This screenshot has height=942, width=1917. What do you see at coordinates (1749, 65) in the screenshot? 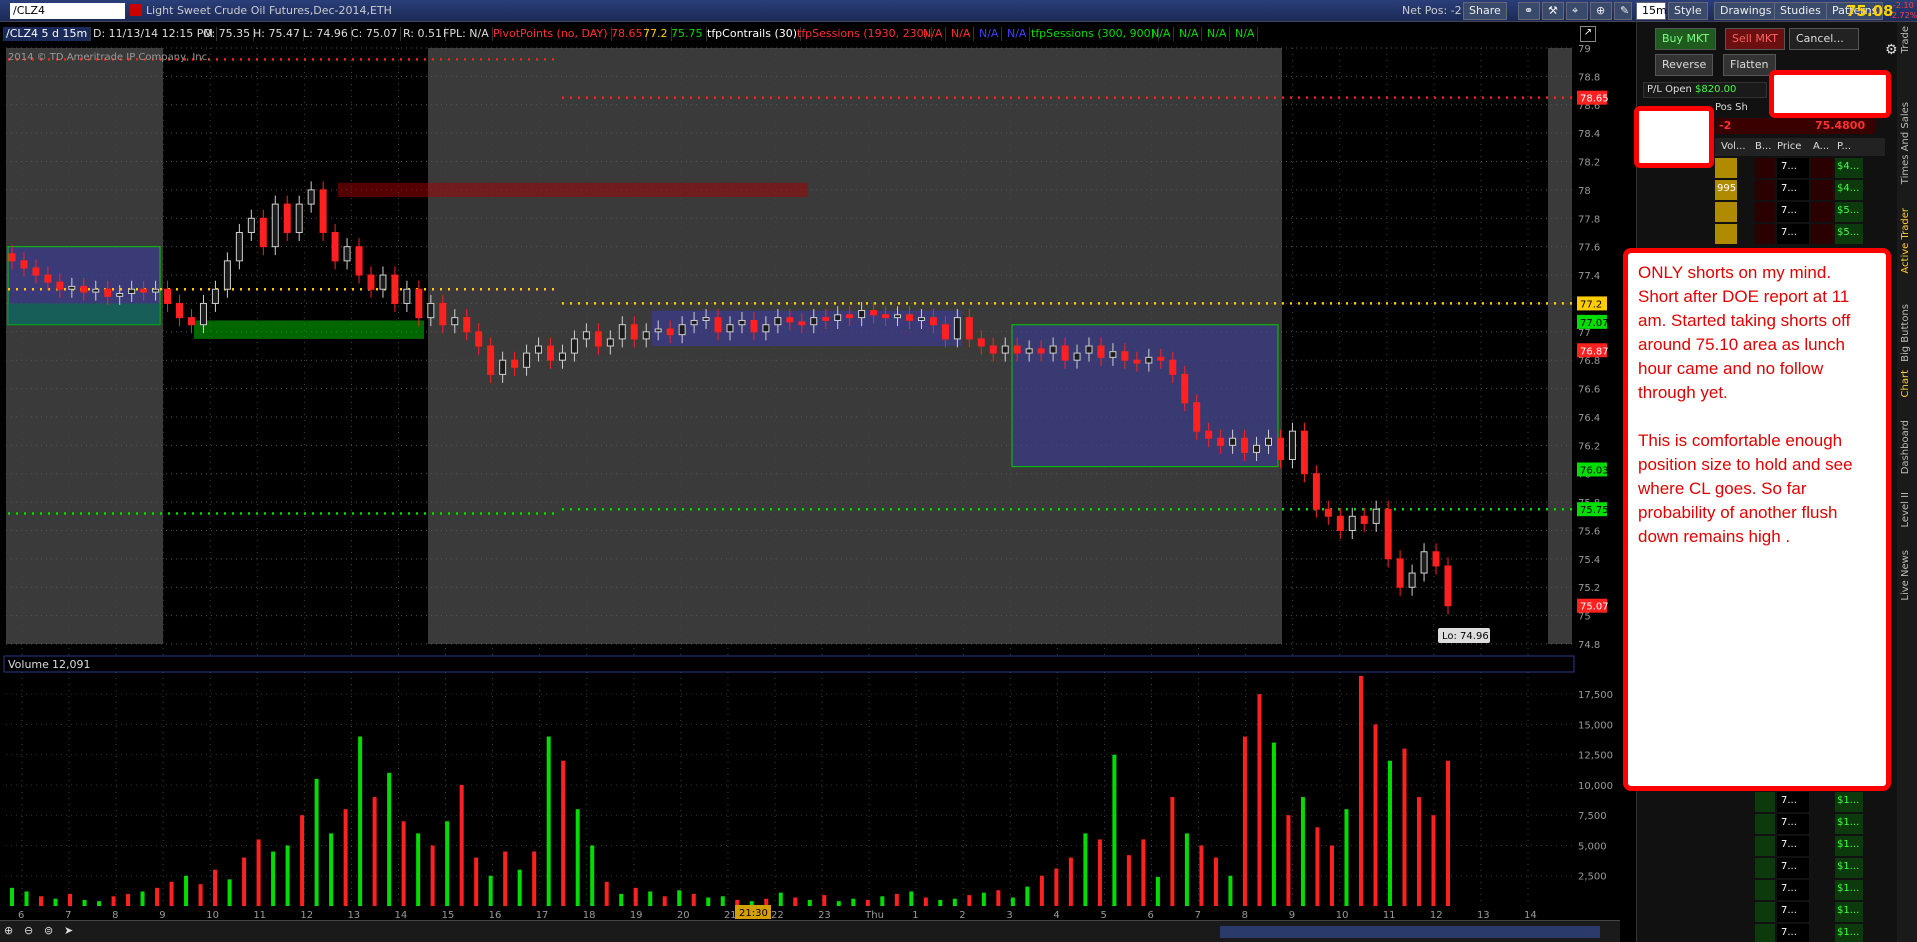
I see `flatten-button: Flatten` at bounding box center [1749, 65].